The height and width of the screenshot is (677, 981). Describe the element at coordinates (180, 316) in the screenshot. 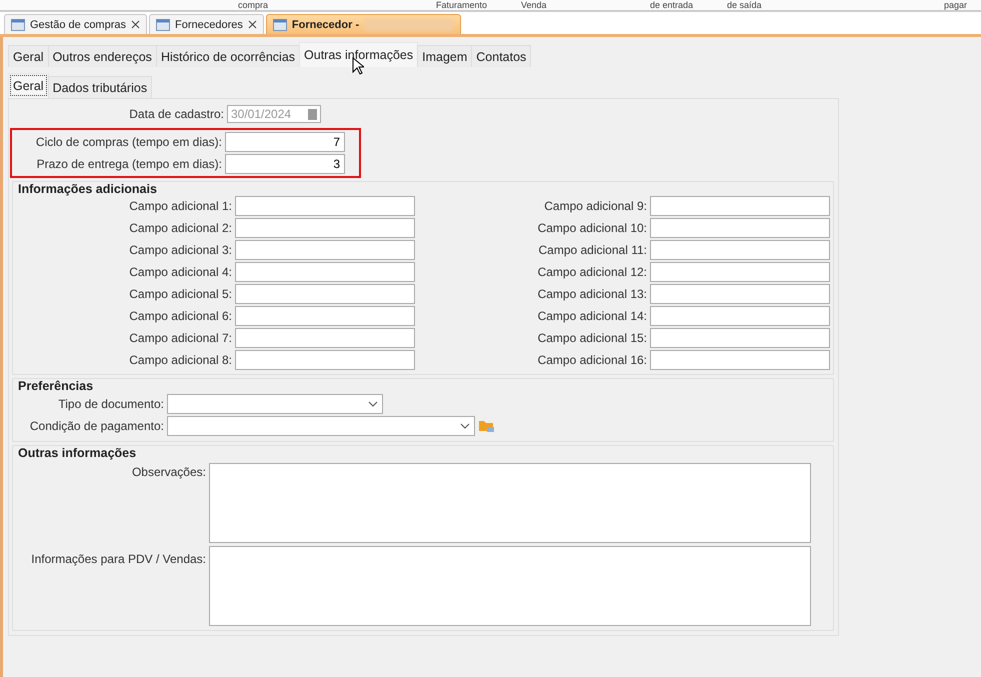

I see `field-label: Campo adicional 6:` at that location.